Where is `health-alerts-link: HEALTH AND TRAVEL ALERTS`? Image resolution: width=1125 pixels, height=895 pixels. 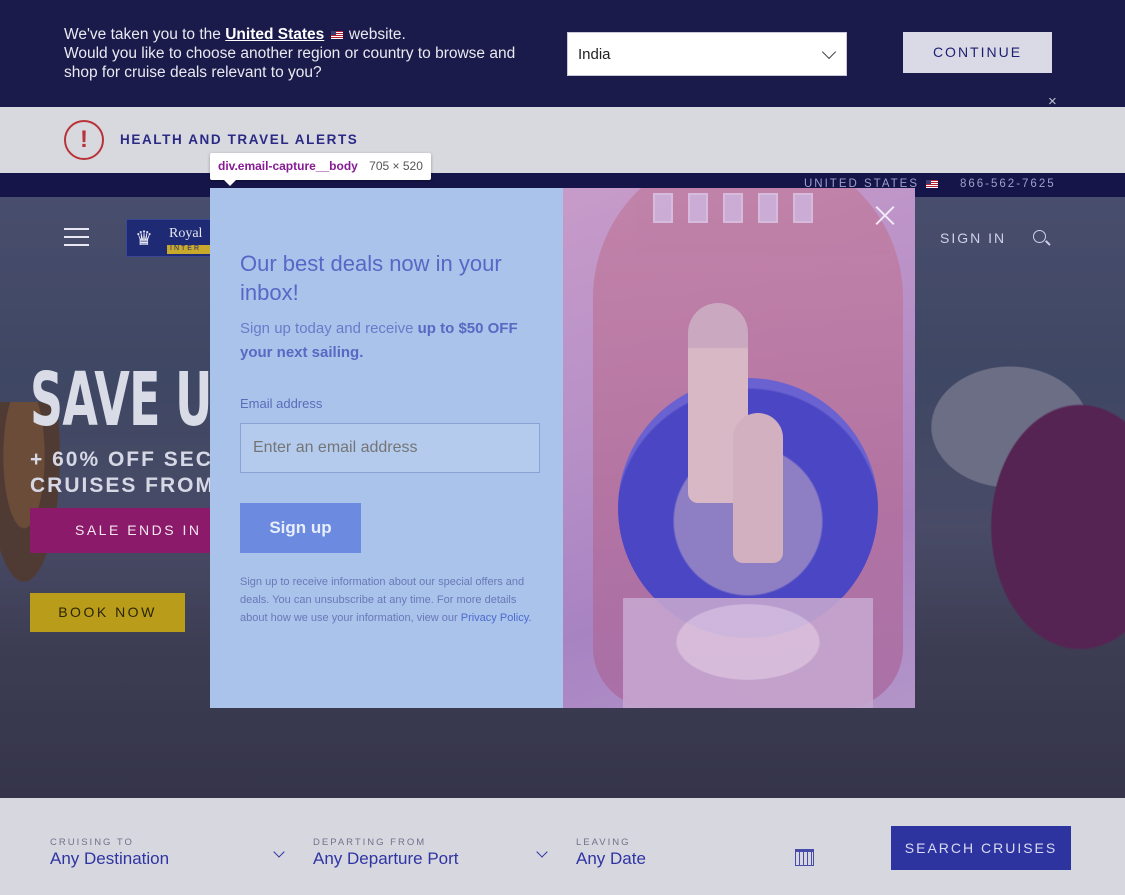 health-alerts-link: HEALTH AND TRAVEL ALERTS is located at coordinates (239, 139).